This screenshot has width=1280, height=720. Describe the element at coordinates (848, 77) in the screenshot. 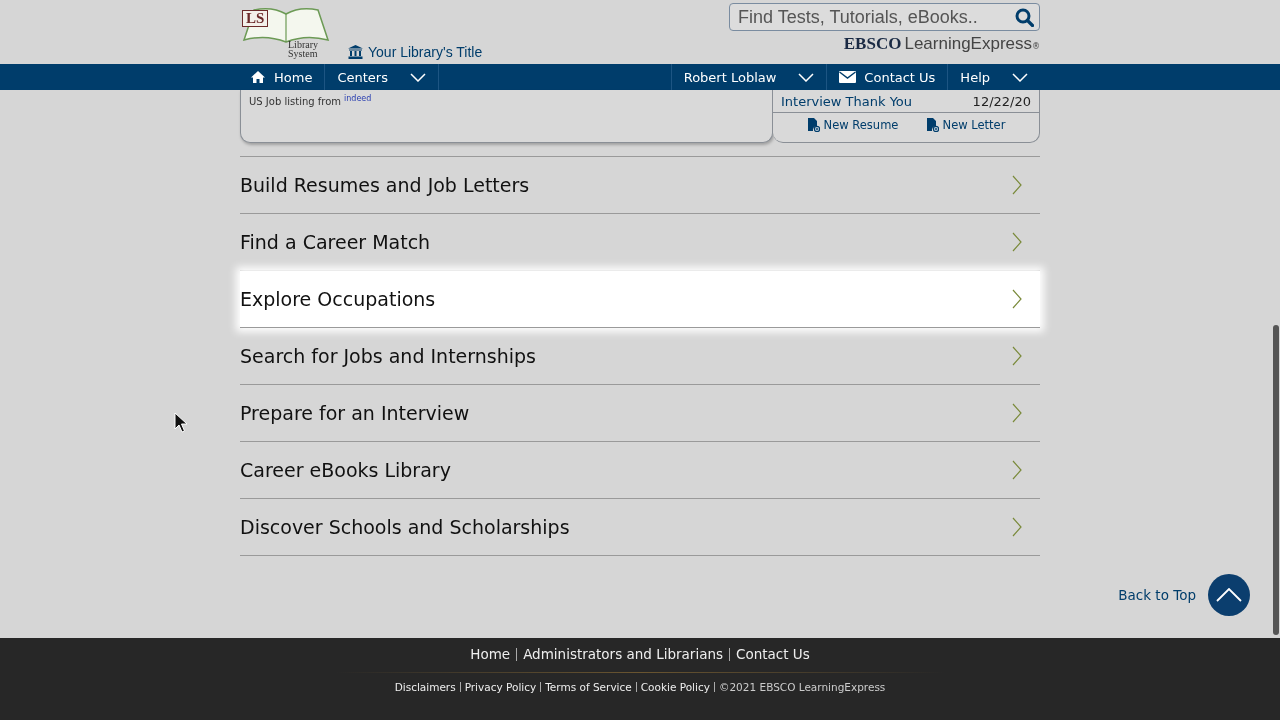

I see `envelope-icon` at that location.